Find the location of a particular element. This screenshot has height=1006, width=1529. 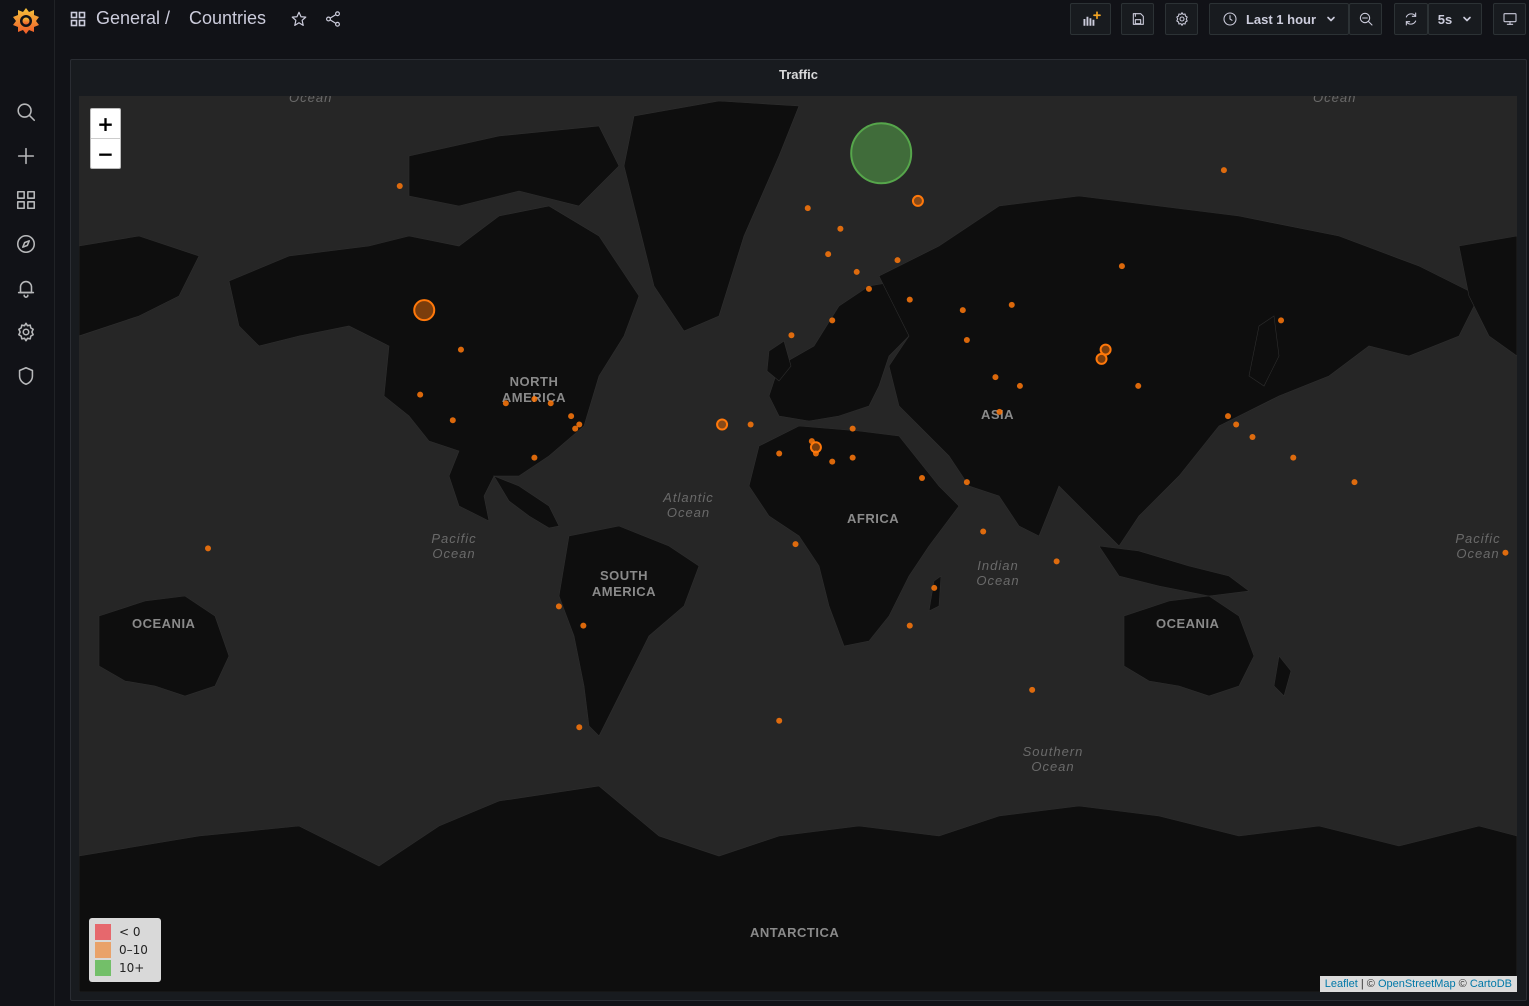

alerting-icon is located at coordinates (26, 288).